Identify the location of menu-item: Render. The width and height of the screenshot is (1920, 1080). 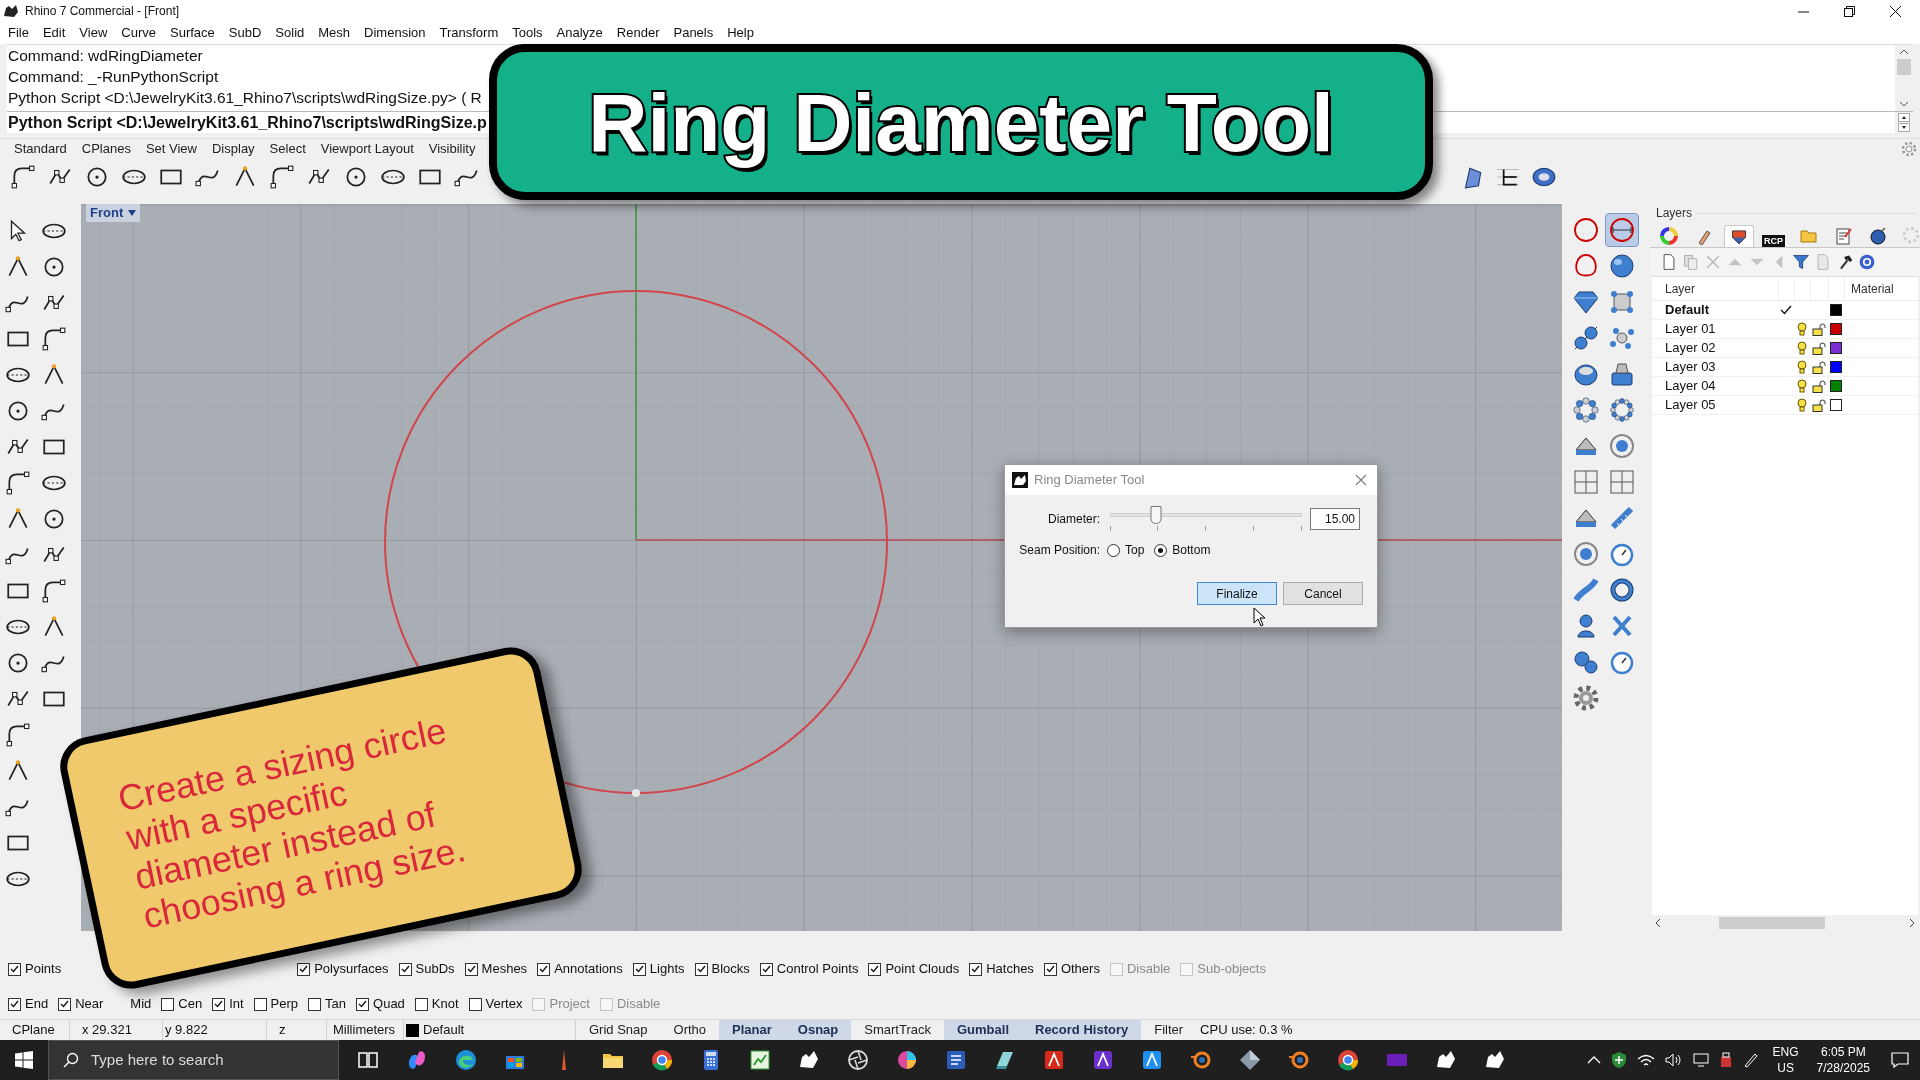
(638, 33).